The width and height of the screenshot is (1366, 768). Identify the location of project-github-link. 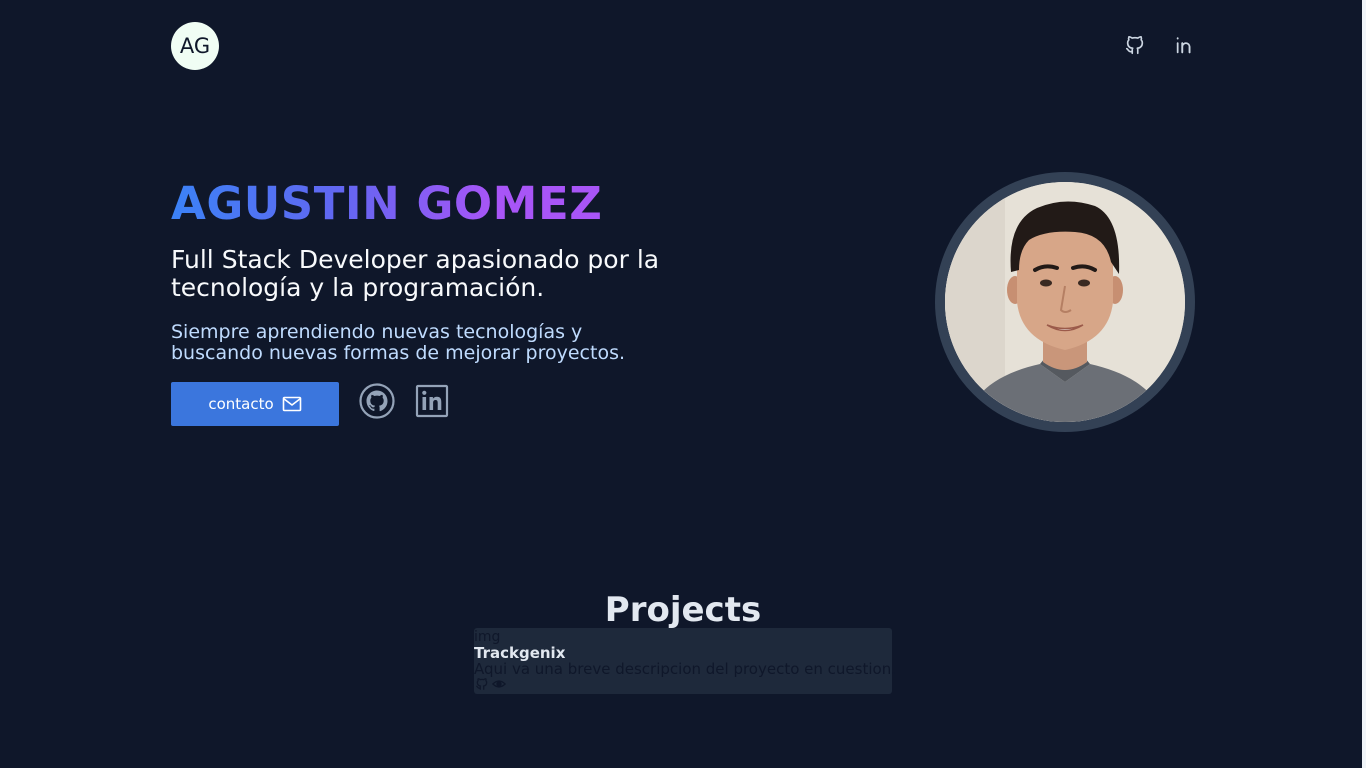
(482, 684).